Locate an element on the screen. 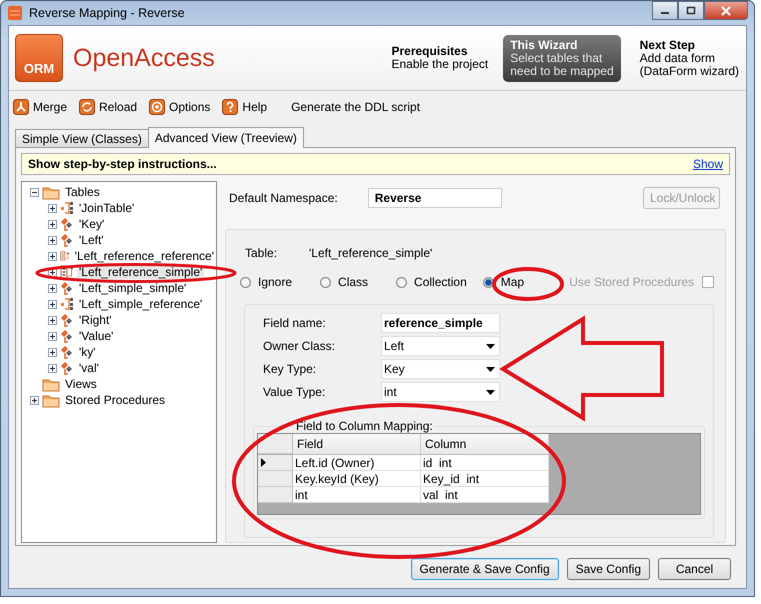  close-icon is located at coordinates (726, 11).